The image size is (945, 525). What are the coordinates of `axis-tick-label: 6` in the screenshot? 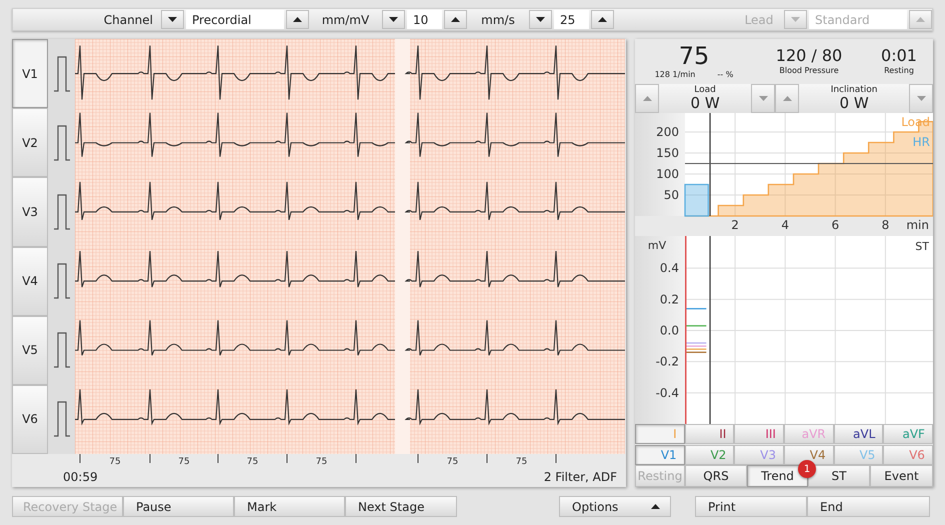 It's located at (835, 225).